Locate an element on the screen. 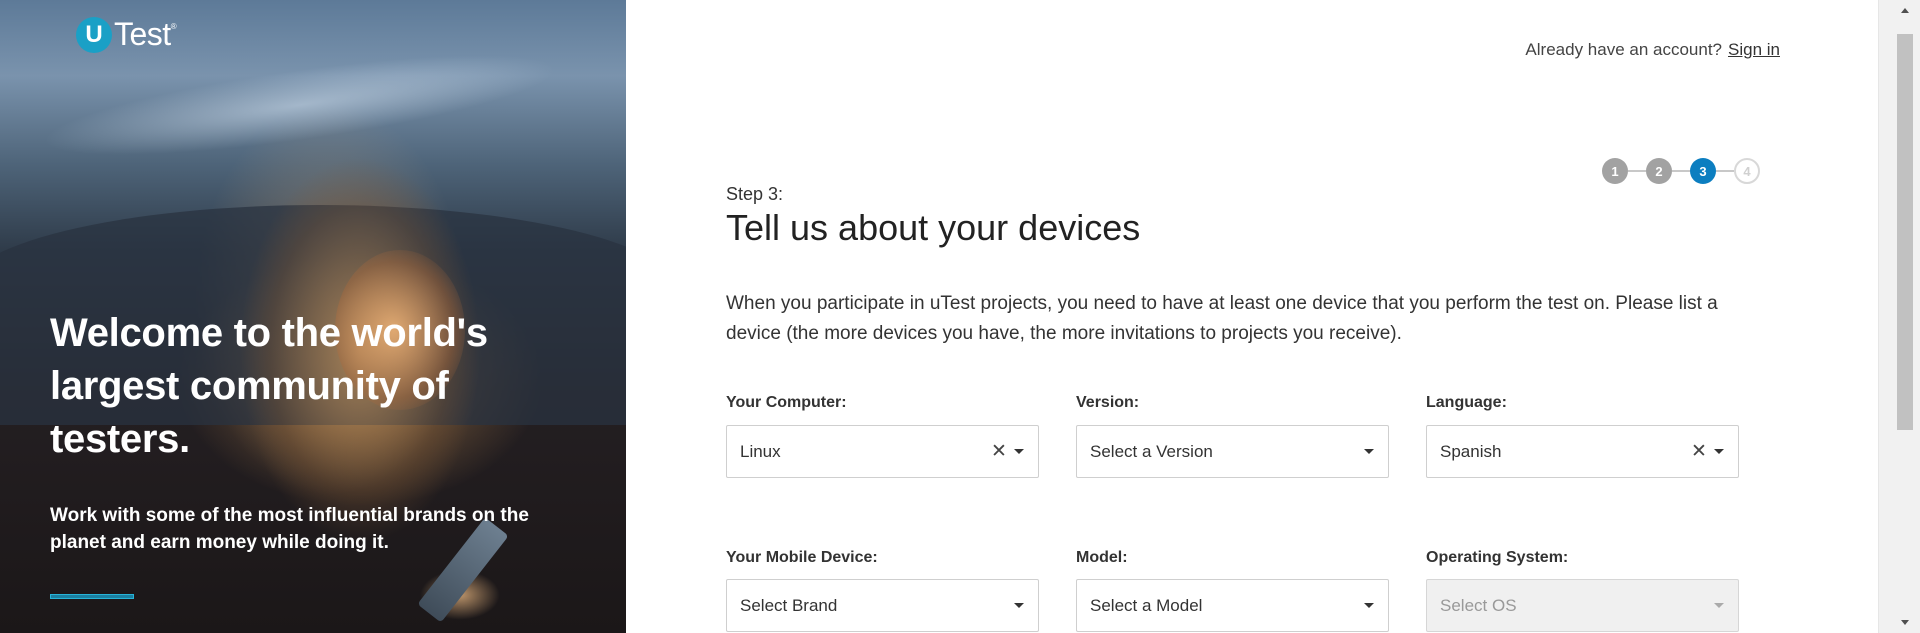 The height and width of the screenshot is (633, 1920). progress-stepper: 1 2 3 4 is located at coordinates (1681, 171).